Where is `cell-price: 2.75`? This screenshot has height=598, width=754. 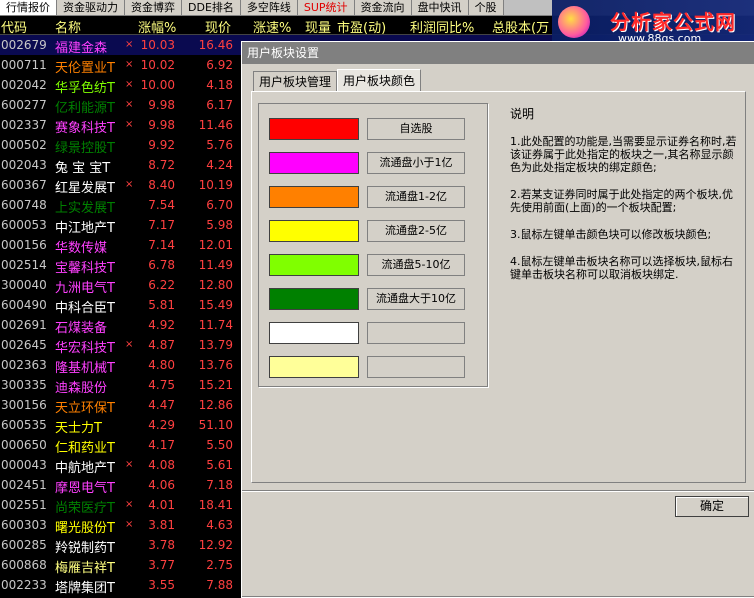 cell-price: 2.75 is located at coordinates (219, 565).